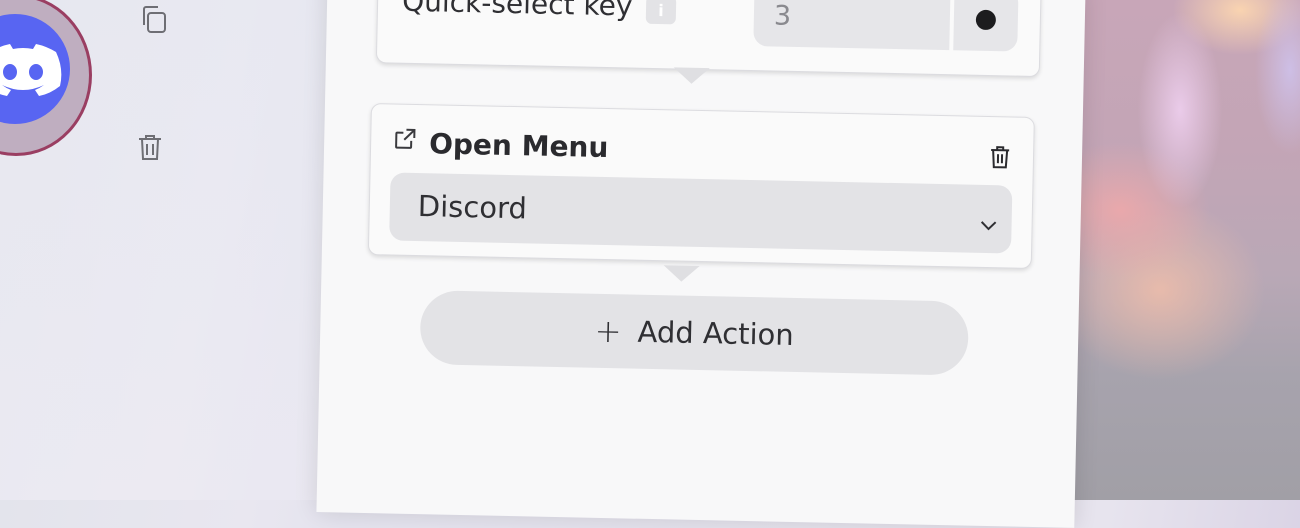  Describe the element at coordinates (1000, 159) in the screenshot. I see `delete-action-icon` at that location.